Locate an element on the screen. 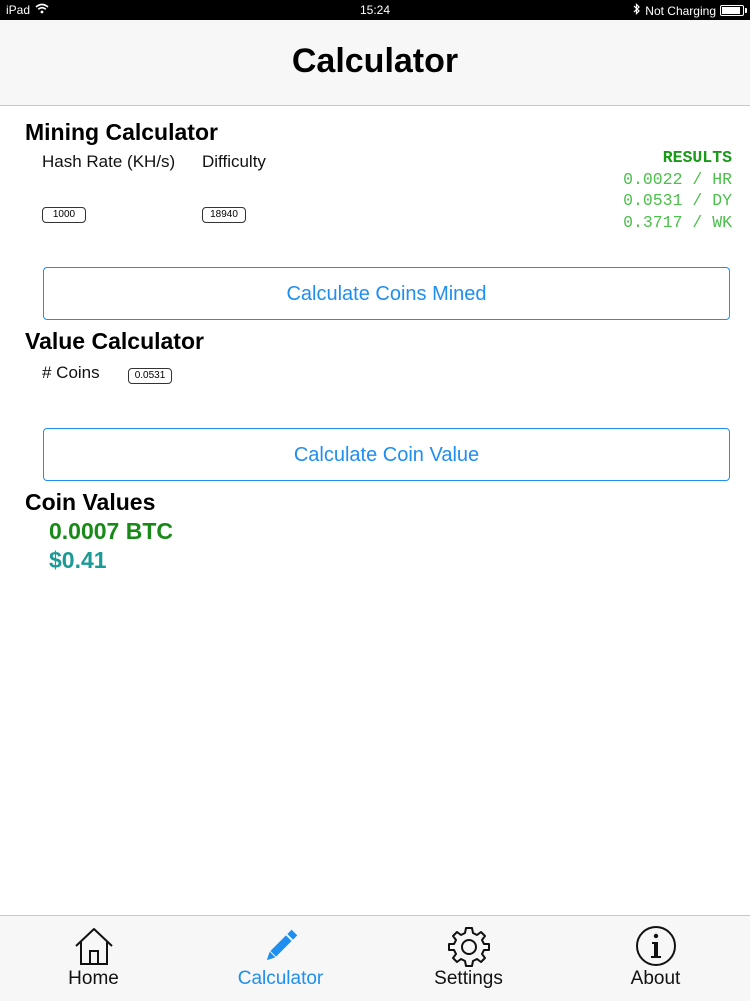  tab-bar: Home Calculator Settings About is located at coordinates (375, 958).